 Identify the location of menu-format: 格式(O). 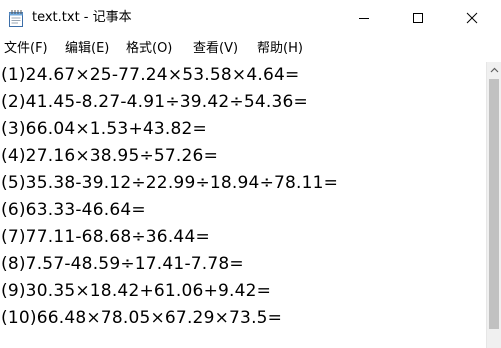
(149, 49).